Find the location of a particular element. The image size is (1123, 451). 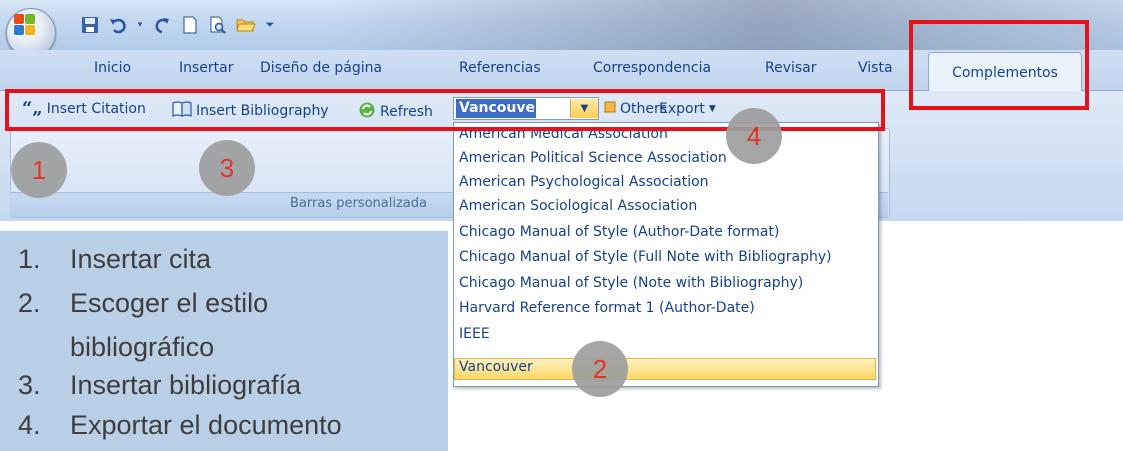

tab-insertar: Insertar is located at coordinates (206, 68).